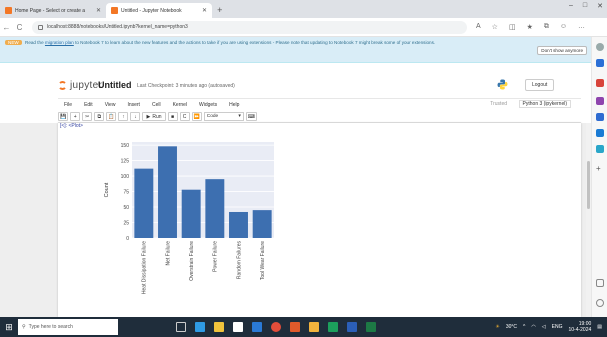 The height and width of the screenshot is (337, 607). I want to click on add-icon: +, so click(600, 169).